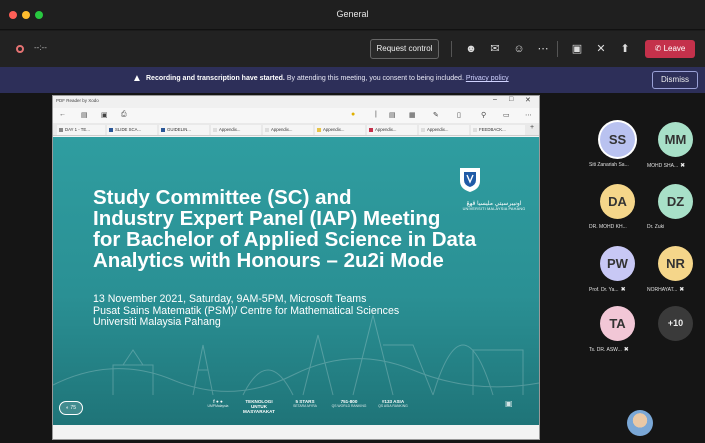 This screenshot has width=705, height=443. What do you see at coordinates (392, 115) in the screenshot?
I see `view-mode-icon: ▤` at bounding box center [392, 115].